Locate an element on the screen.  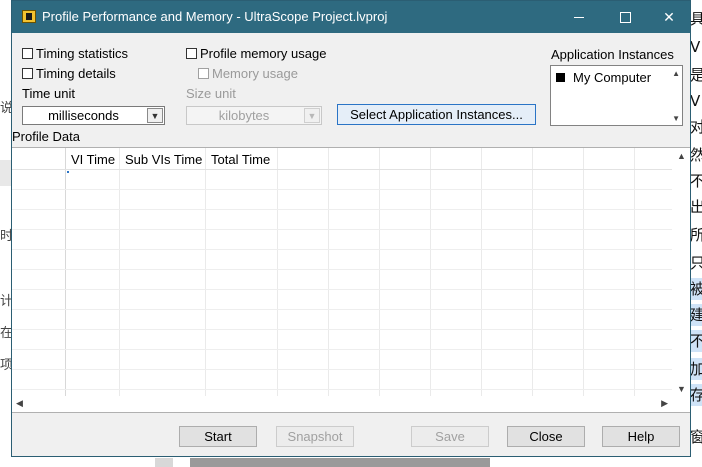
scroll-left-icon: ◀ is located at coordinates (19, 403).